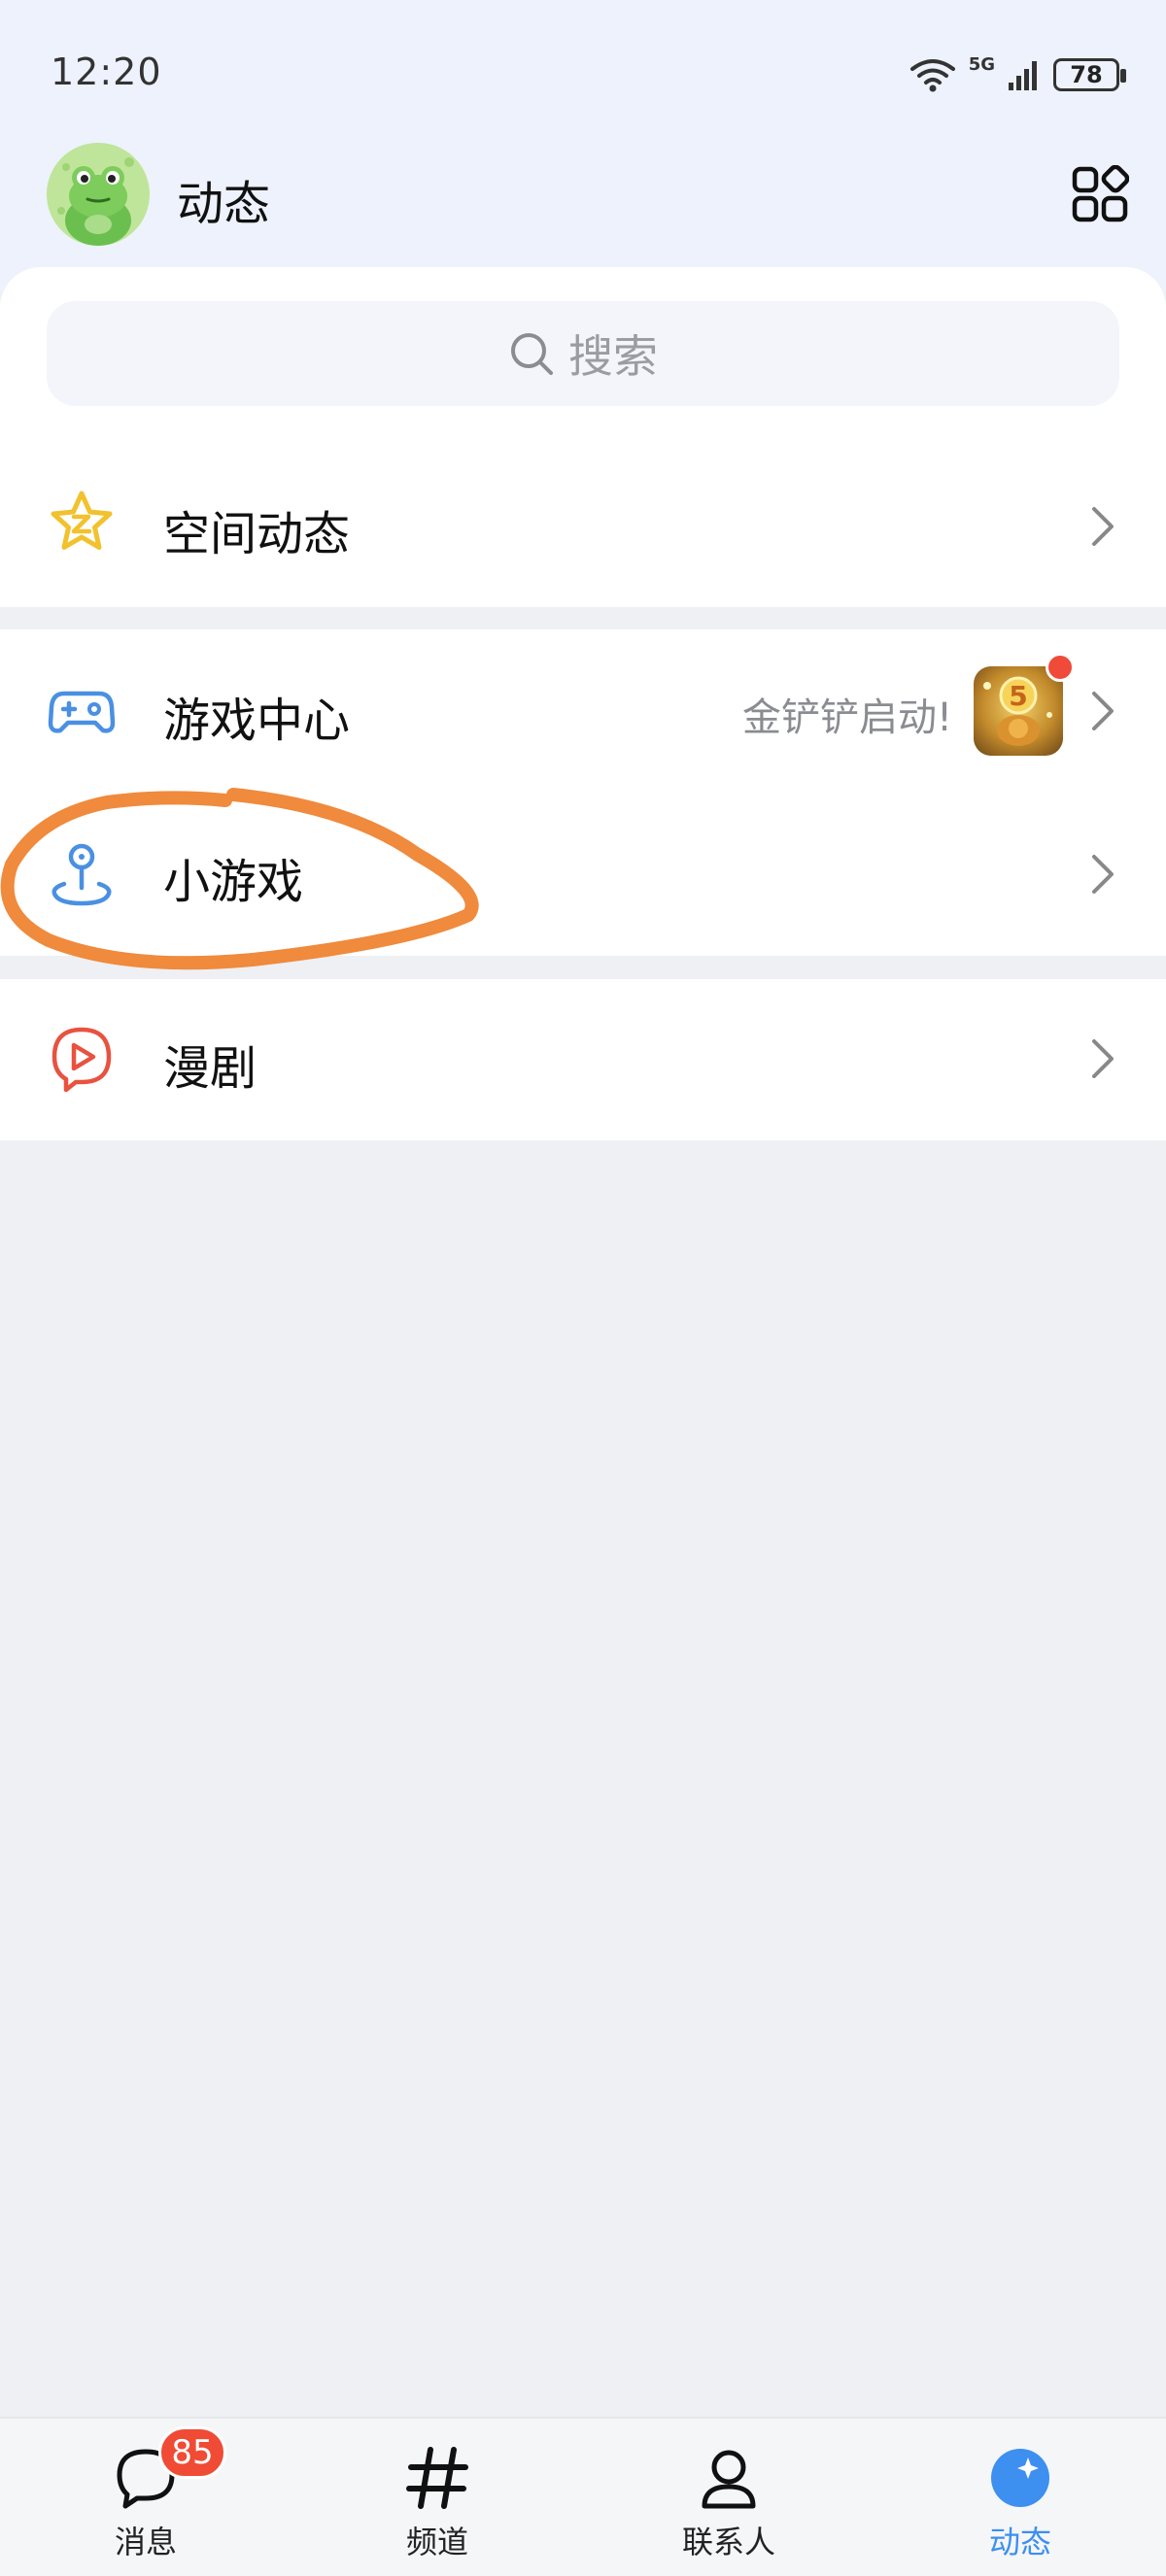 This screenshot has height=2576, width=1166. I want to click on avatar, so click(98, 194).